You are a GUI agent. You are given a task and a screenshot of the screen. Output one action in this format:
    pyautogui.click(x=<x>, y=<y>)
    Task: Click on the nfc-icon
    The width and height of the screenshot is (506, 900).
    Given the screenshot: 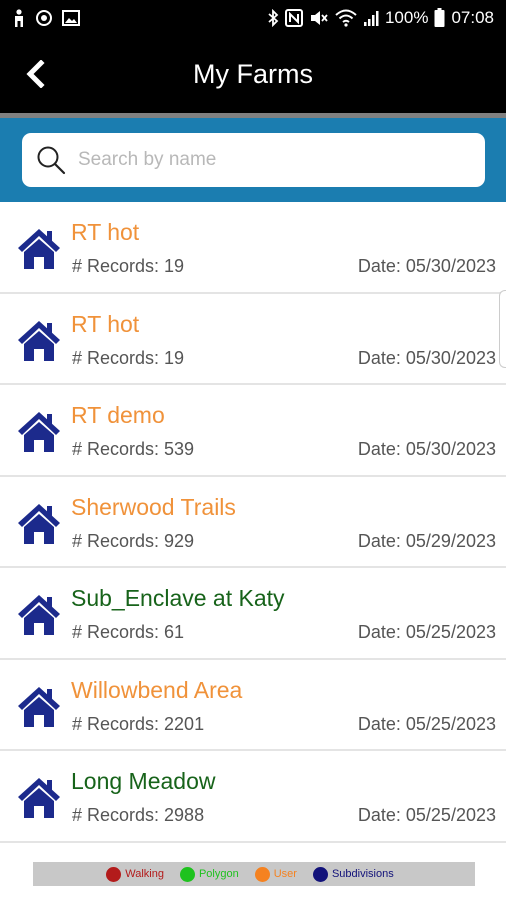 What is the action you would take?
    pyautogui.click(x=293, y=17)
    